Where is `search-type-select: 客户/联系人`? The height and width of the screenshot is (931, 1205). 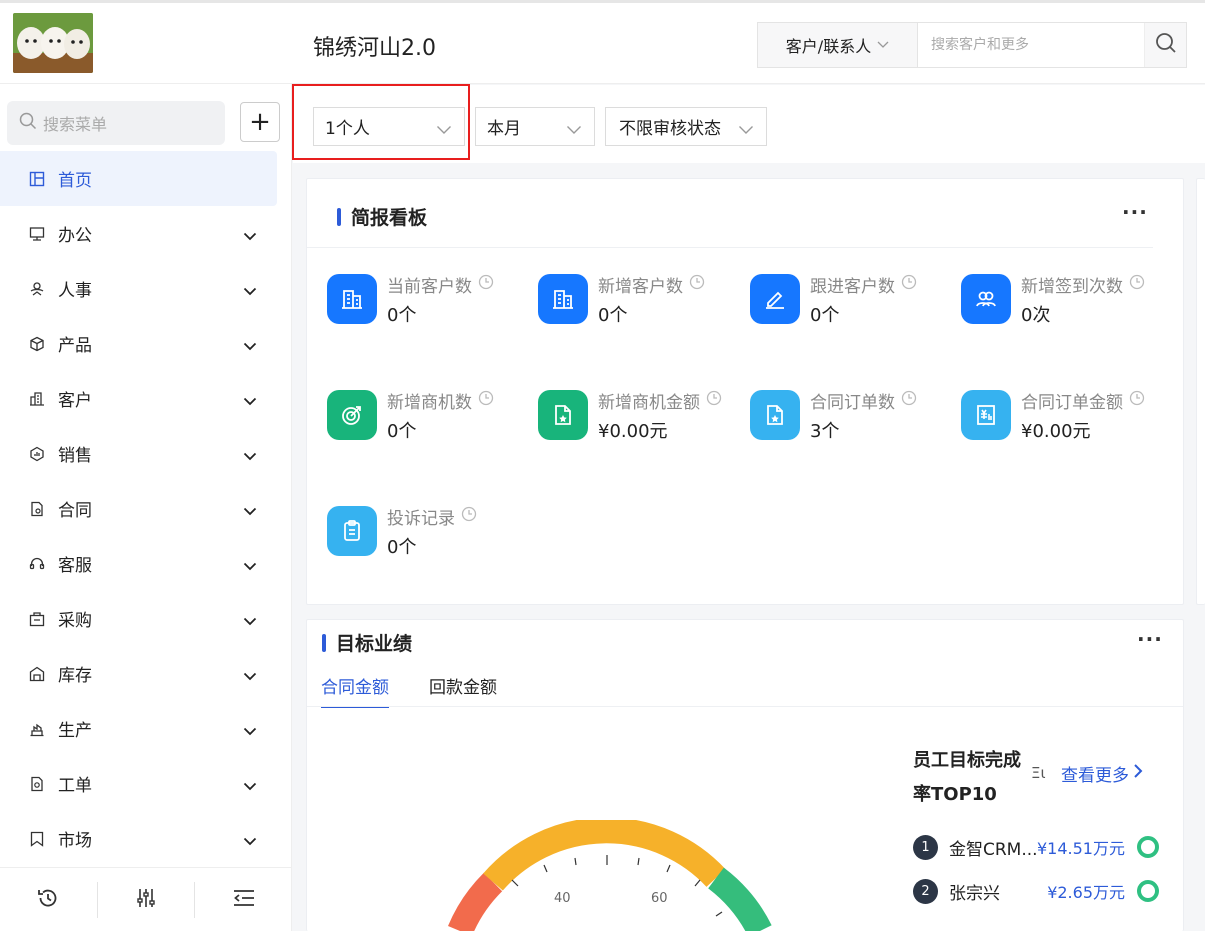
search-type-select: 客户/联系人 is located at coordinates (838, 45).